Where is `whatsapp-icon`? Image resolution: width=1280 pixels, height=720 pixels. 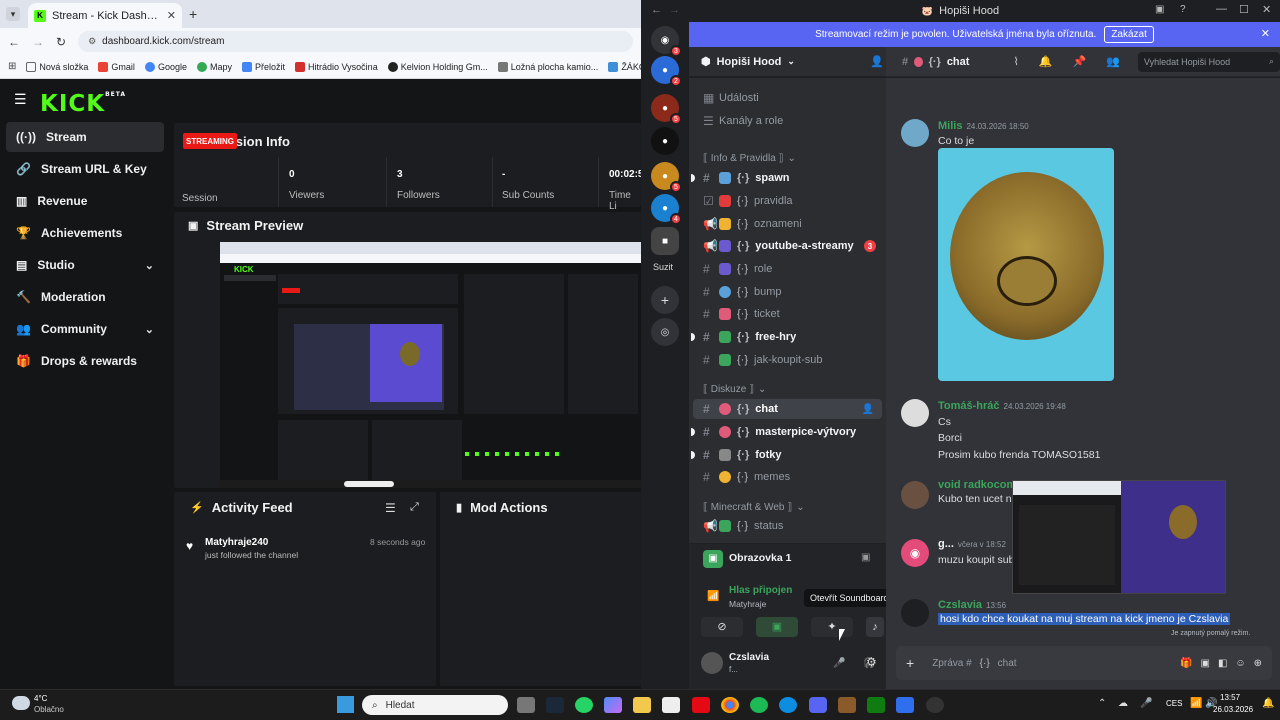
whatsapp-icon is located at coordinates (584, 705).